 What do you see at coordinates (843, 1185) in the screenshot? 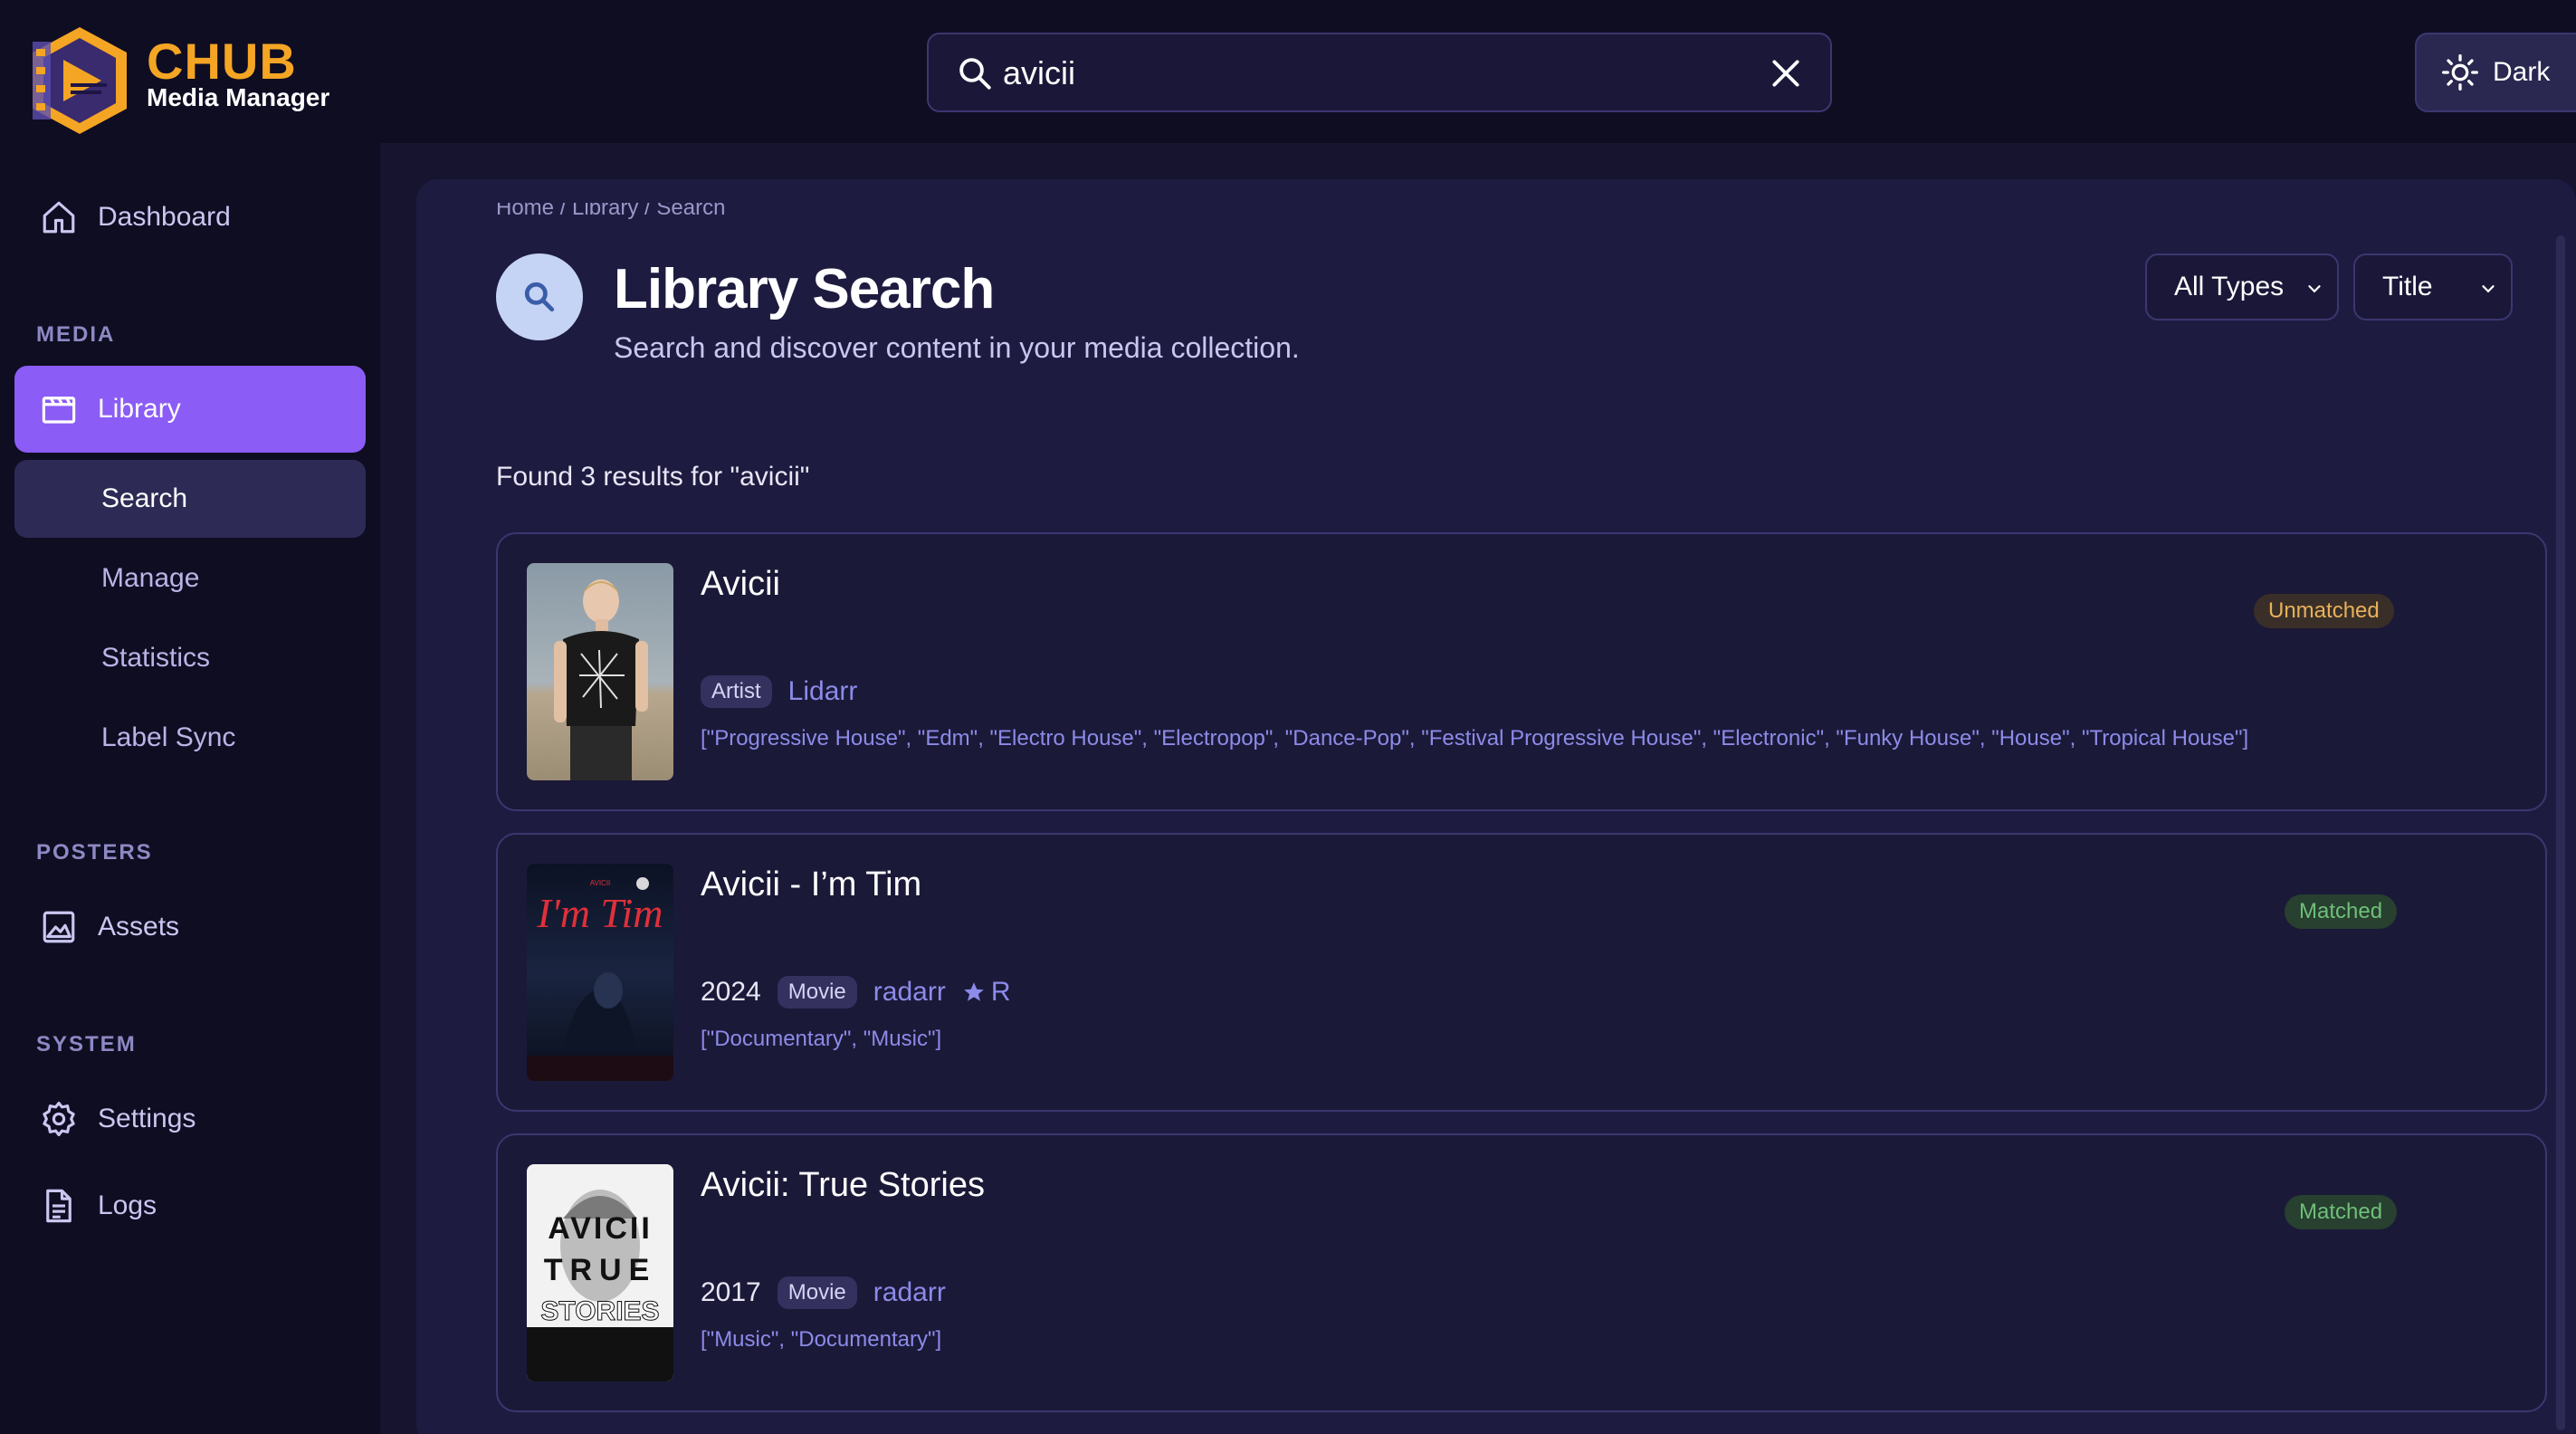
I see `result-title: Avicii: True Stories` at bounding box center [843, 1185].